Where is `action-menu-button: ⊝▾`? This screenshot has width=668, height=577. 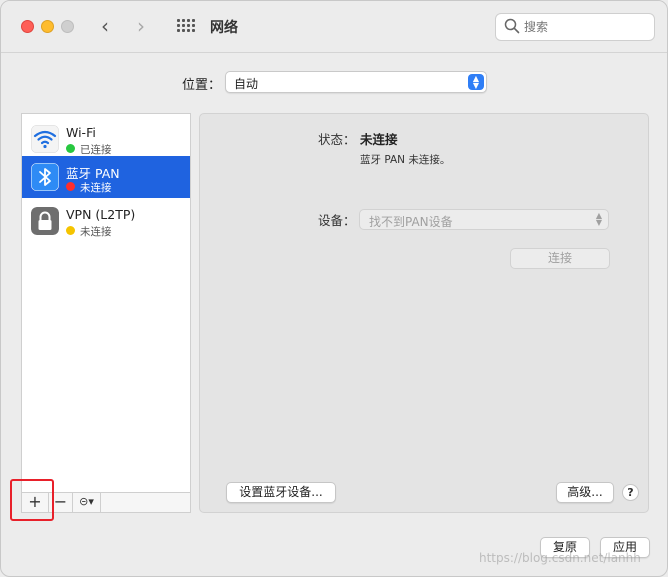 action-menu-button: ⊝▾ is located at coordinates (87, 502).